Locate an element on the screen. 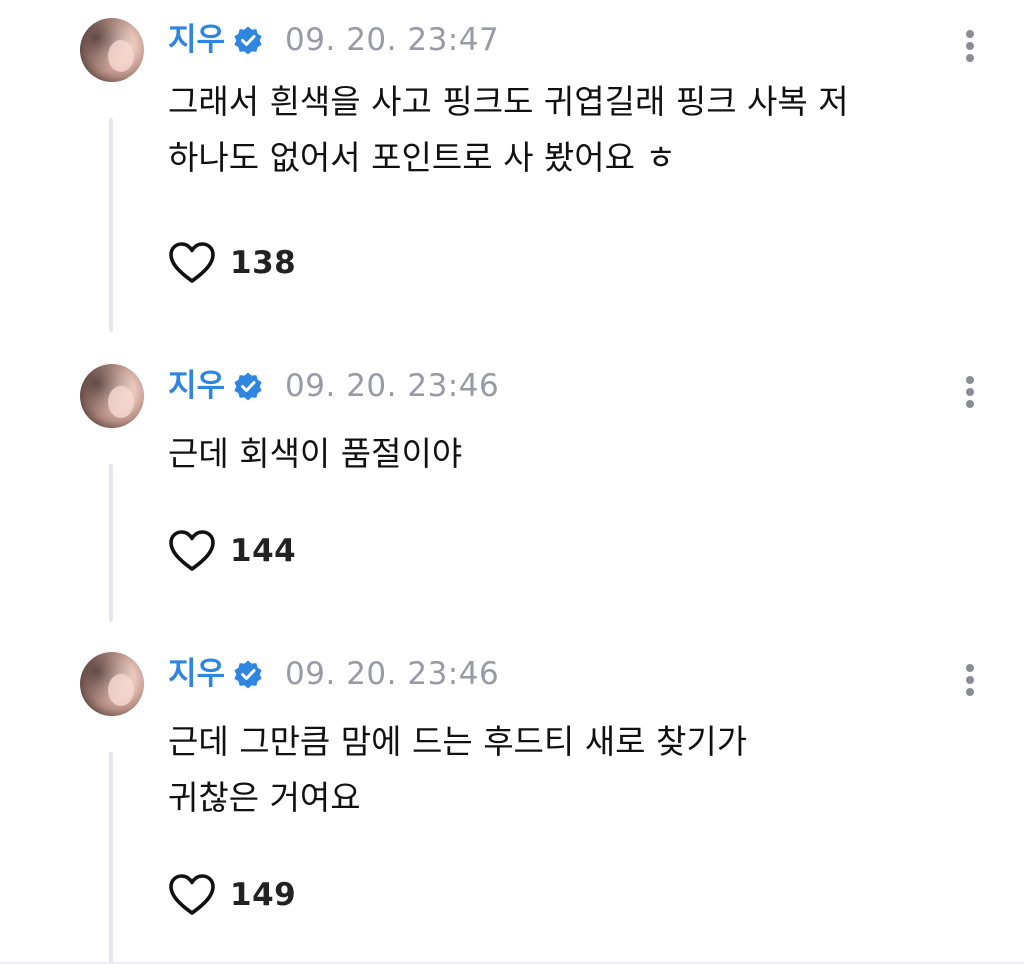 This screenshot has width=1024, height=964. like-row: 144 is located at coordinates (232, 551).